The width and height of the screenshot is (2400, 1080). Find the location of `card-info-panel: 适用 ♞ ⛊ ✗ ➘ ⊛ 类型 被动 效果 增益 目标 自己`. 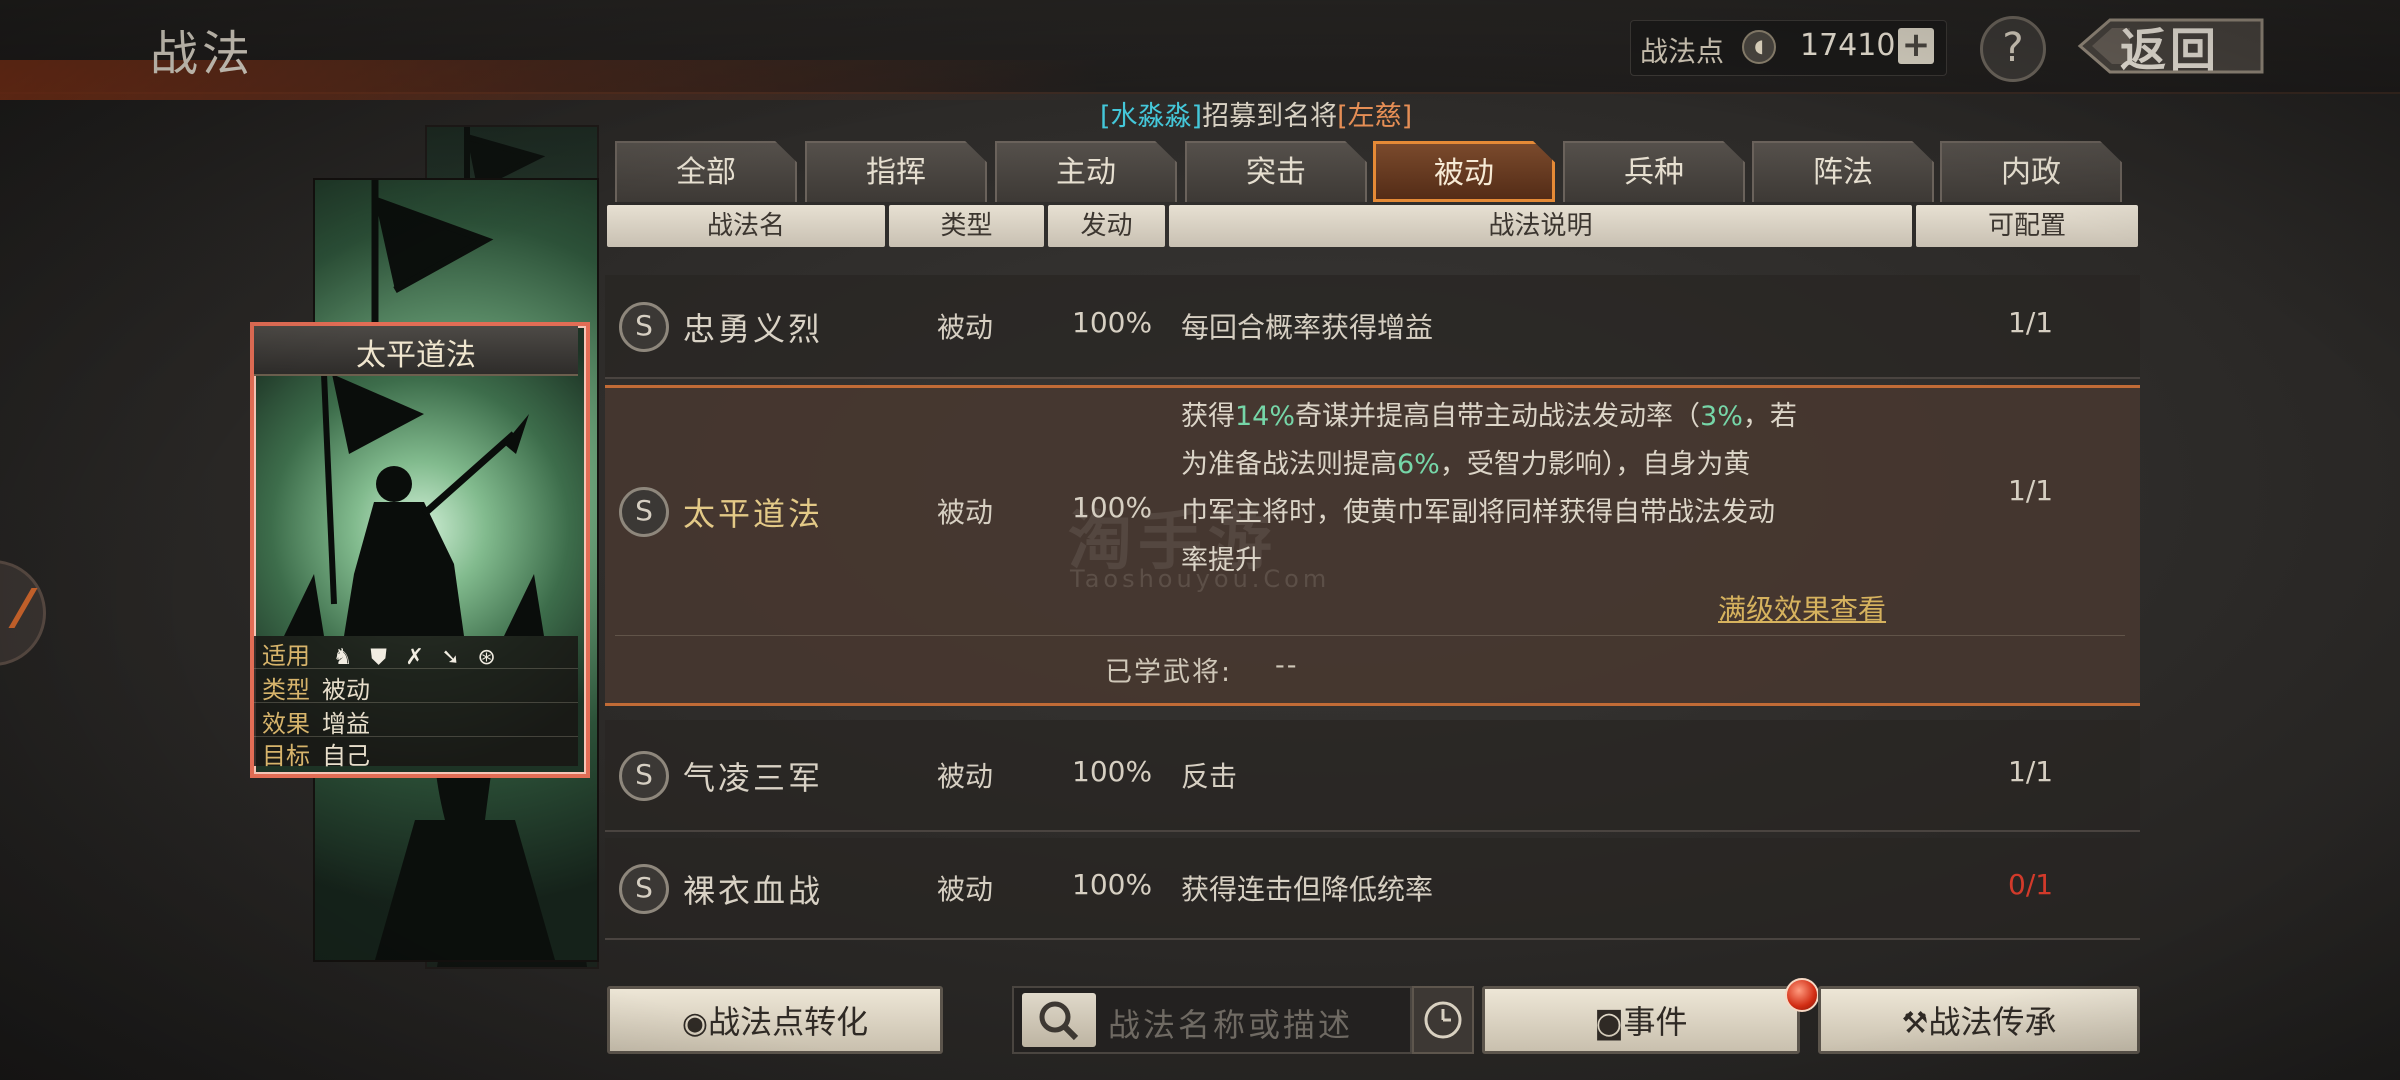

card-info-panel: 适用 ♞ ⛊ ✗ ➘ ⊛ 类型 被动 效果 增益 目标 自己 is located at coordinates (416, 703).